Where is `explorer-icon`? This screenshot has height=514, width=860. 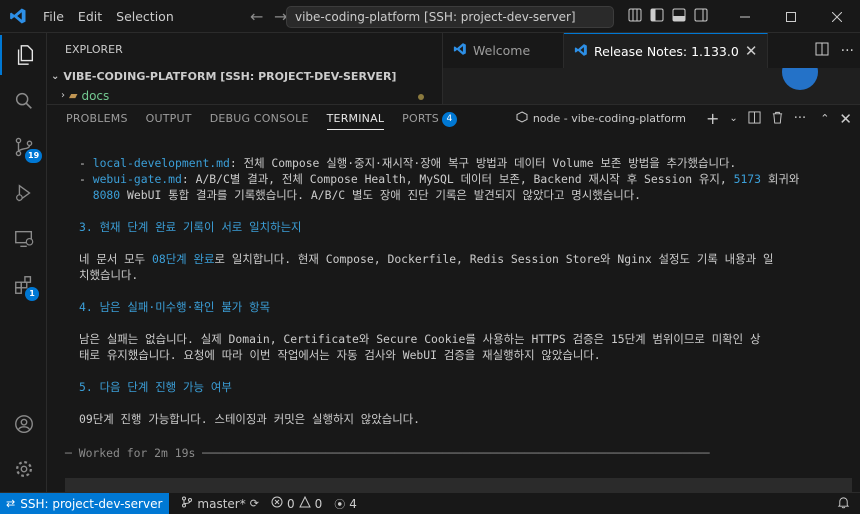 explorer-icon is located at coordinates (23, 55).